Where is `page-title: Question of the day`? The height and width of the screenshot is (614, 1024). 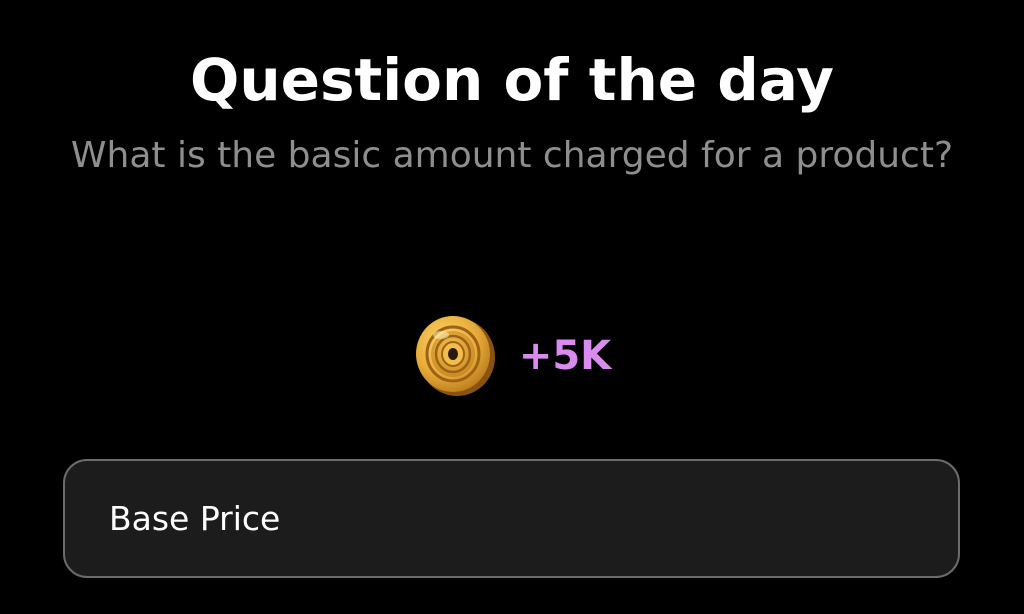
page-title: Question of the day is located at coordinates (512, 80).